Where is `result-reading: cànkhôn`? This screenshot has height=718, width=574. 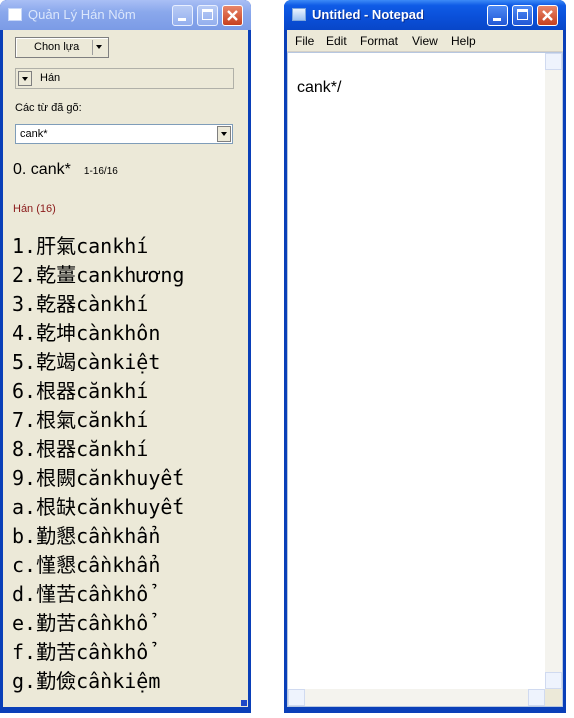
result-reading: cànkhôn is located at coordinates (118, 333).